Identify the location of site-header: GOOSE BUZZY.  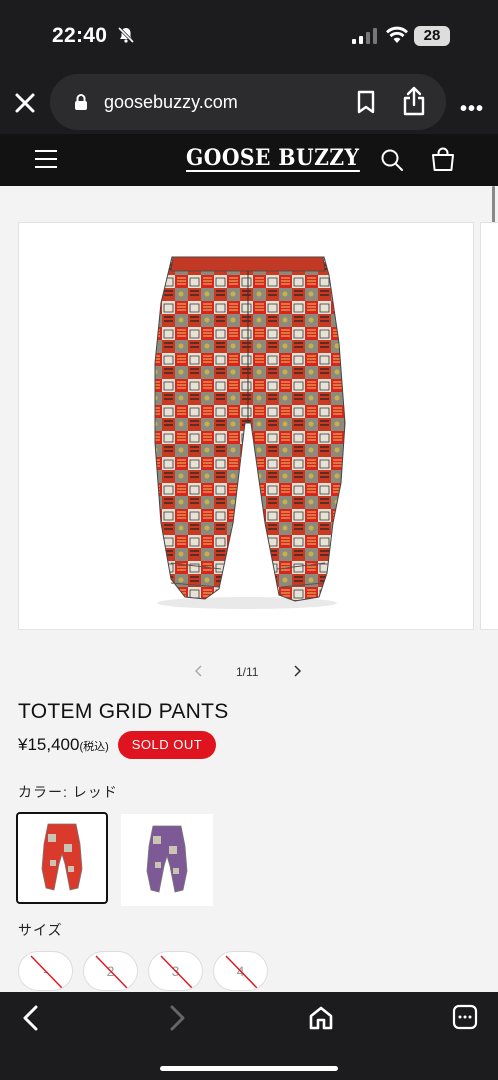
(249, 160).